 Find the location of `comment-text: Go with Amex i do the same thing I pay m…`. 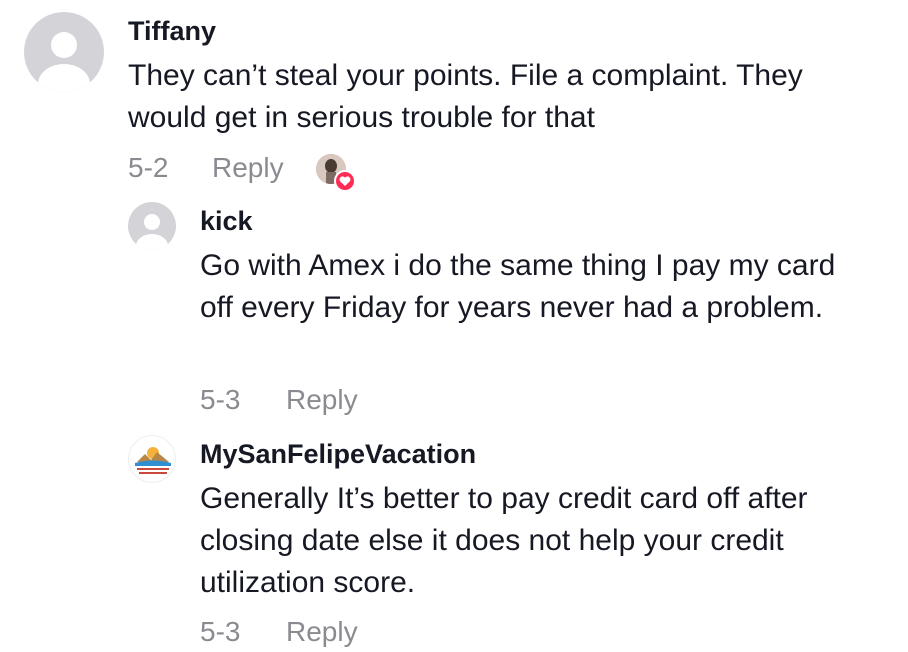

comment-text: Go with Amex i do the same thing I pay m… is located at coordinates (518, 286).